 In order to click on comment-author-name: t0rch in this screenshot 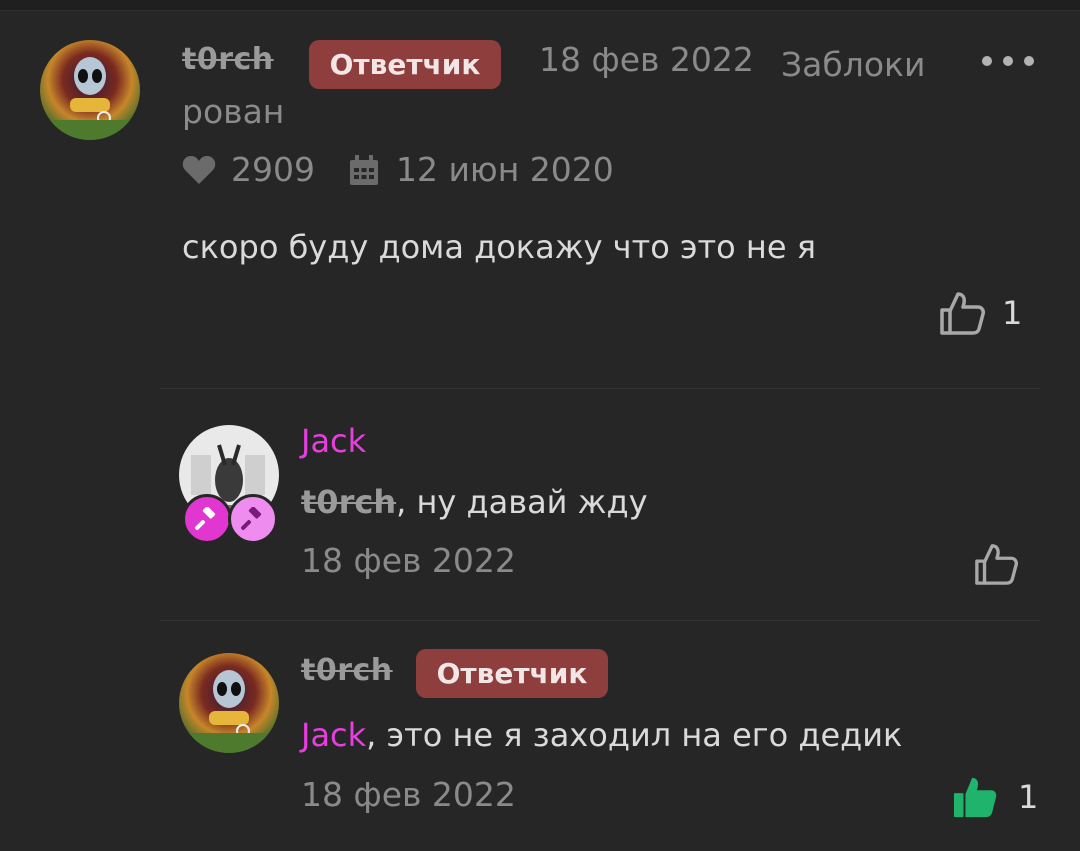, I will do `click(228, 59)`.